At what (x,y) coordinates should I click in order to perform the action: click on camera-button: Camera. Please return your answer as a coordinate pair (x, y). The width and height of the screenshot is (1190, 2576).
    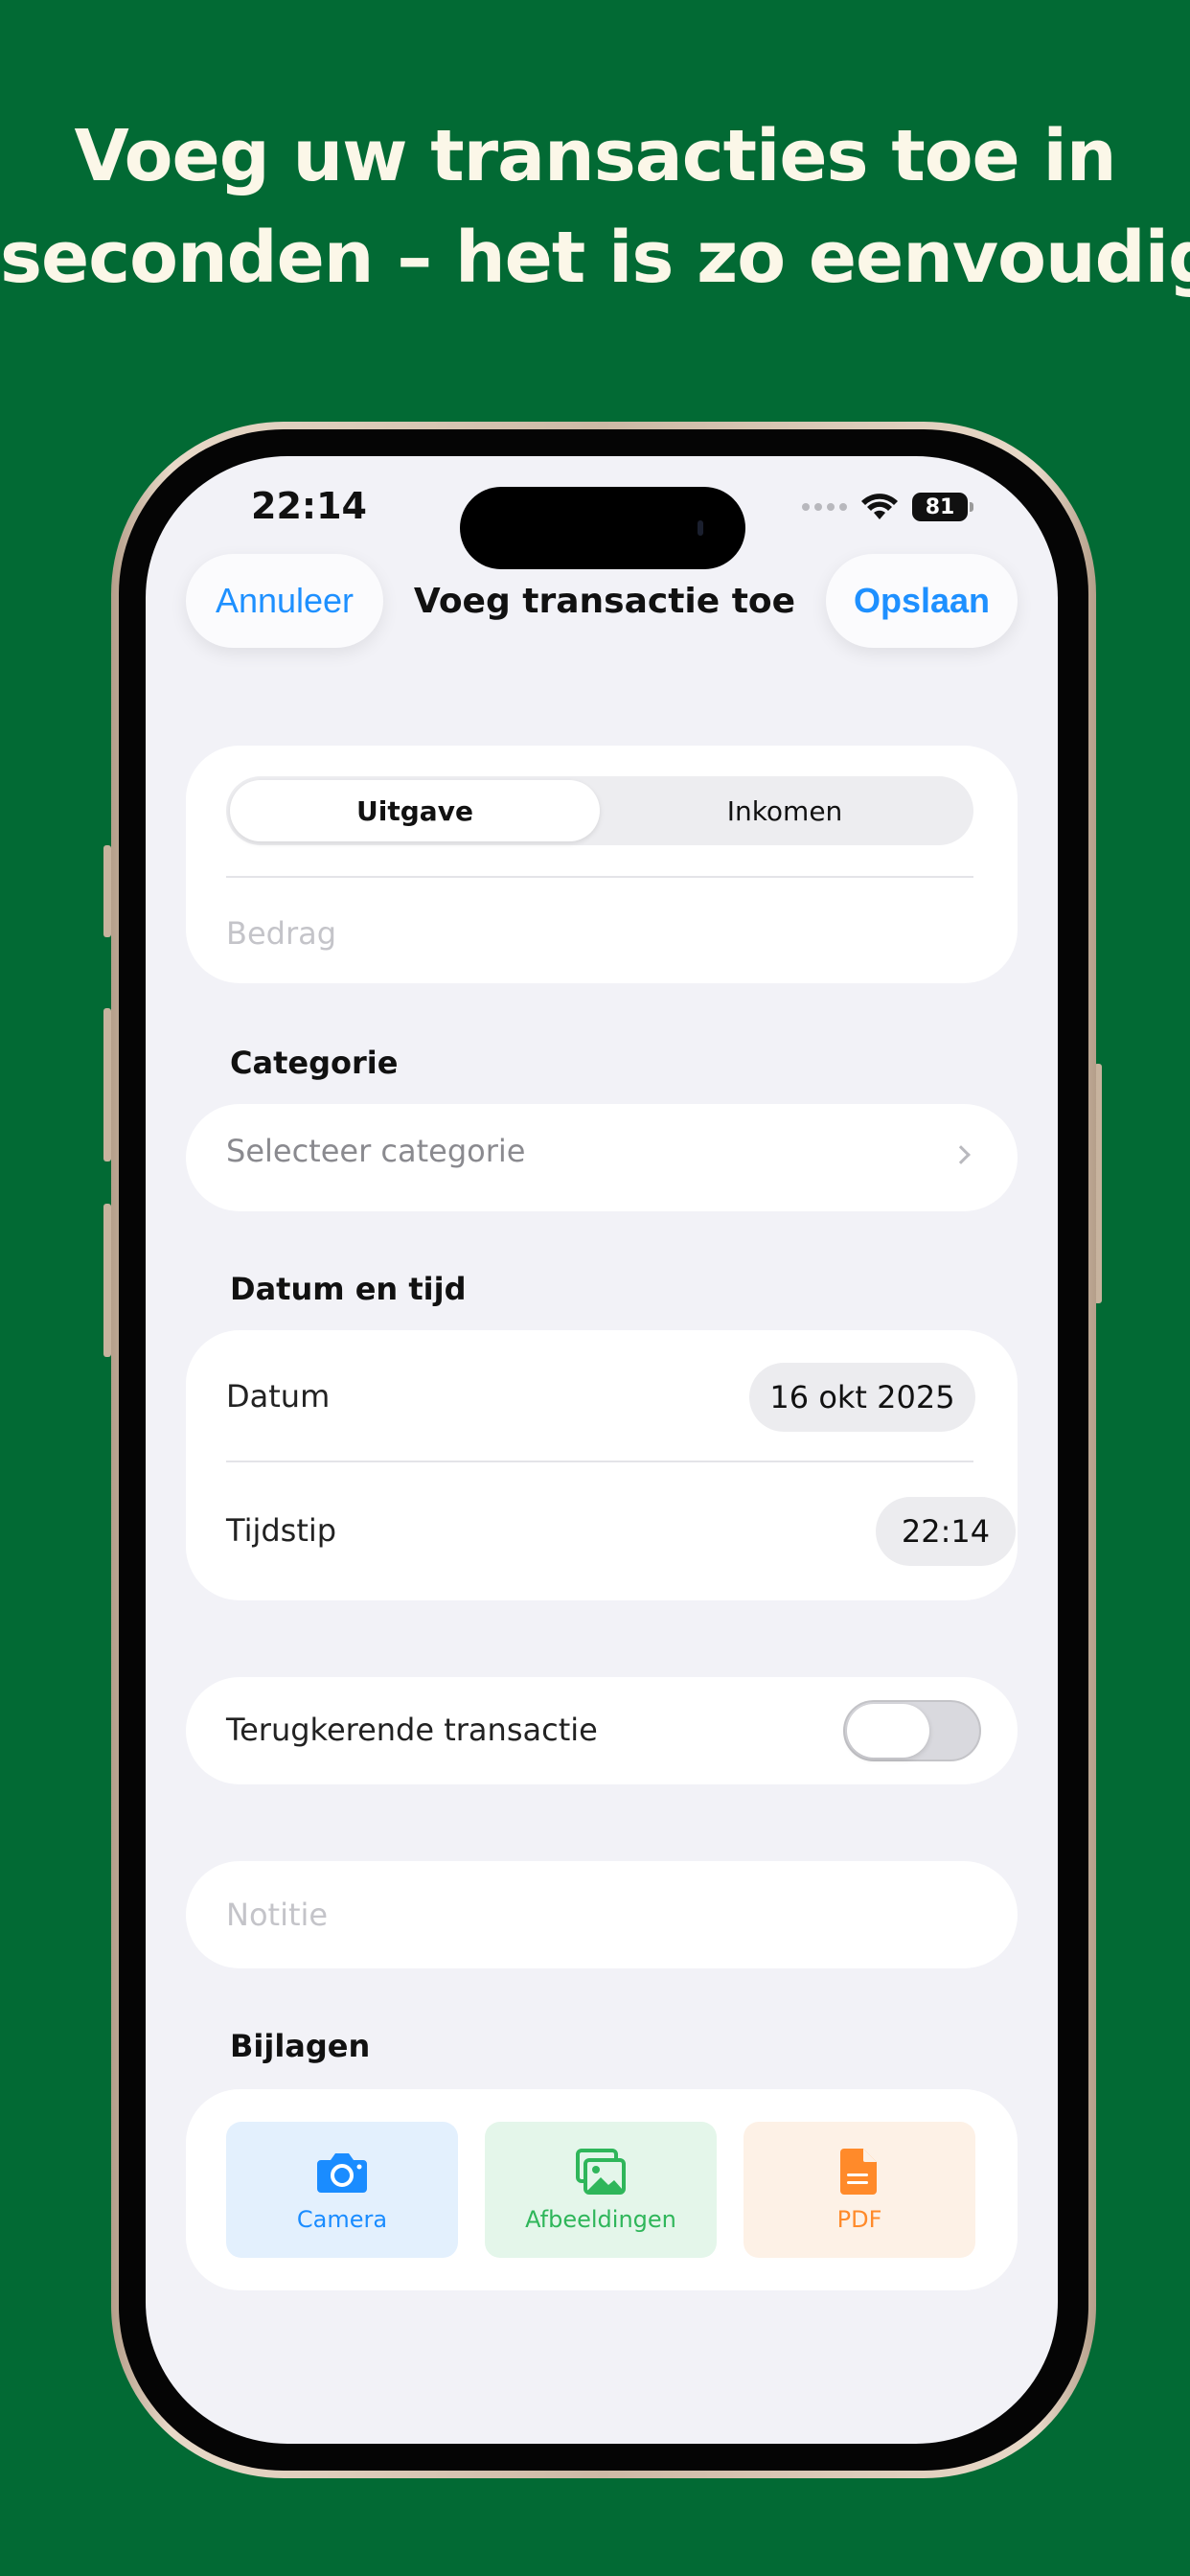
    Looking at the image, I should click on (342, 2190).